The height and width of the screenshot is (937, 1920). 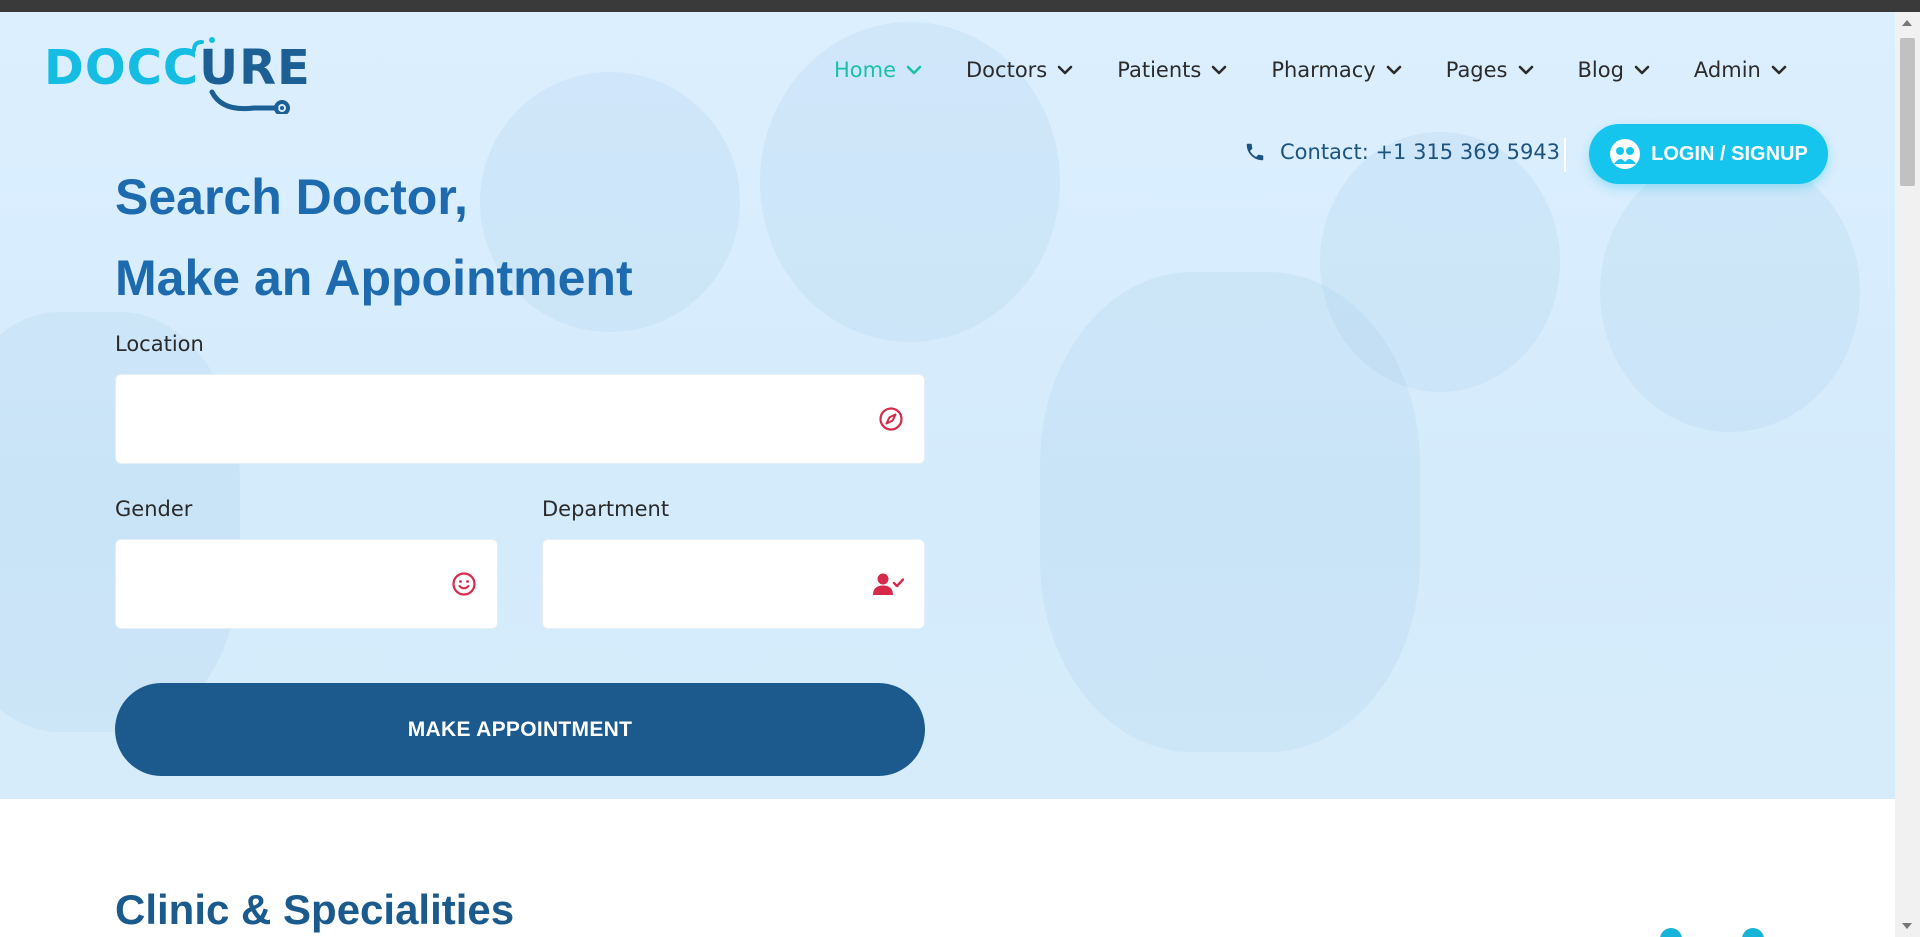 I want to click on phone-icon, so click(x=1255, y=152).